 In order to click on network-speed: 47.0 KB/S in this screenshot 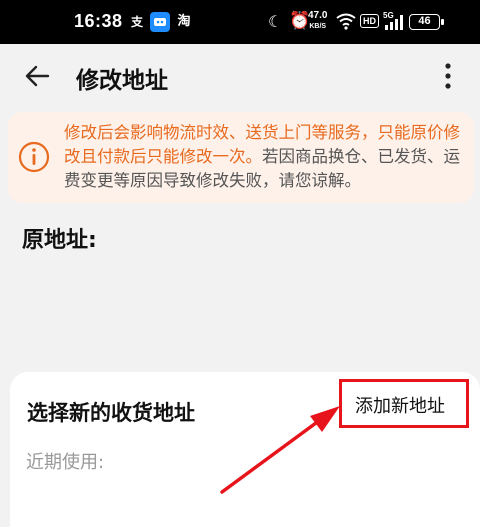, I will do `click(317, 21)`.